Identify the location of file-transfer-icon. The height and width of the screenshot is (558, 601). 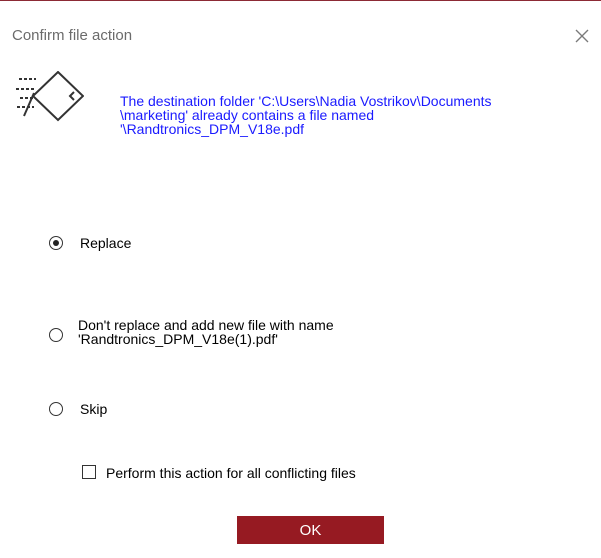
(50, 96).